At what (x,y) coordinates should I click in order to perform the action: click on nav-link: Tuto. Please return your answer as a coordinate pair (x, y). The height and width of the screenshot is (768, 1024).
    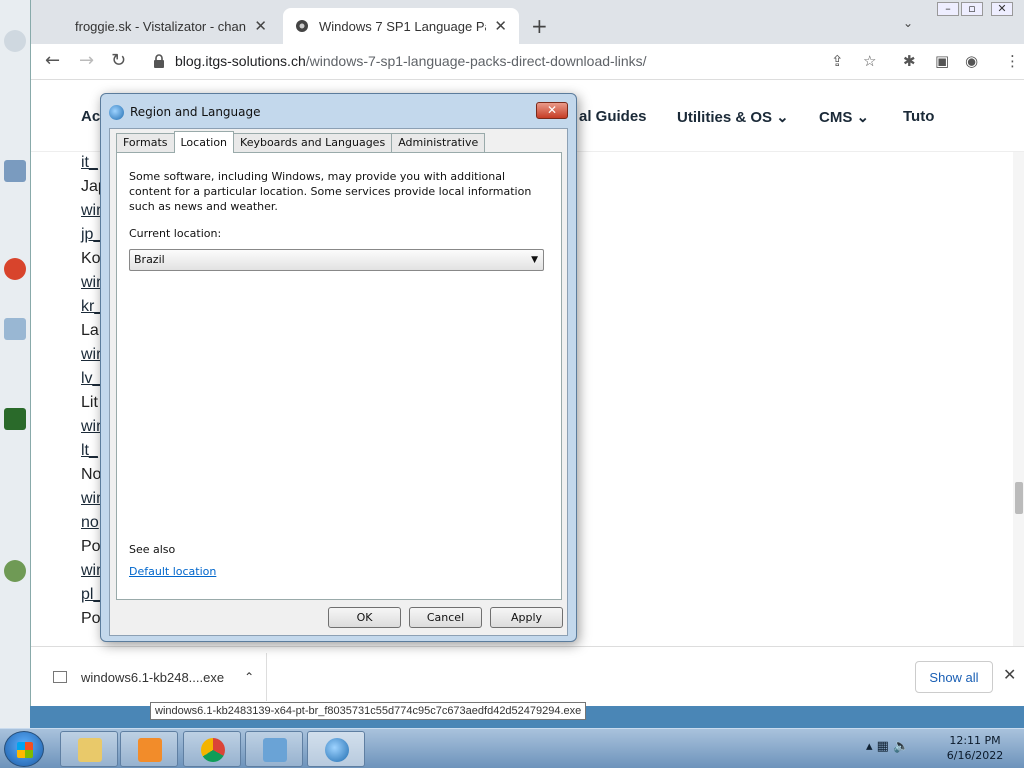
    Looking at the image, I should click on (918, 116).